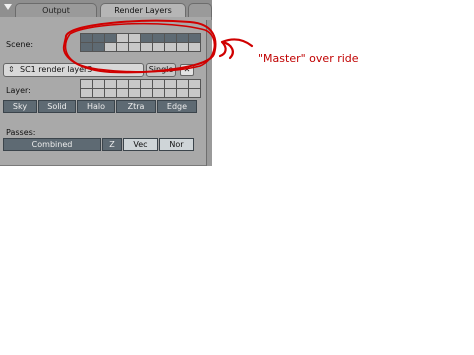 The image size is (474, 355). Describe the element at coordinates (236, 49) in the screenshot. I see `arrow-icon` at that location.